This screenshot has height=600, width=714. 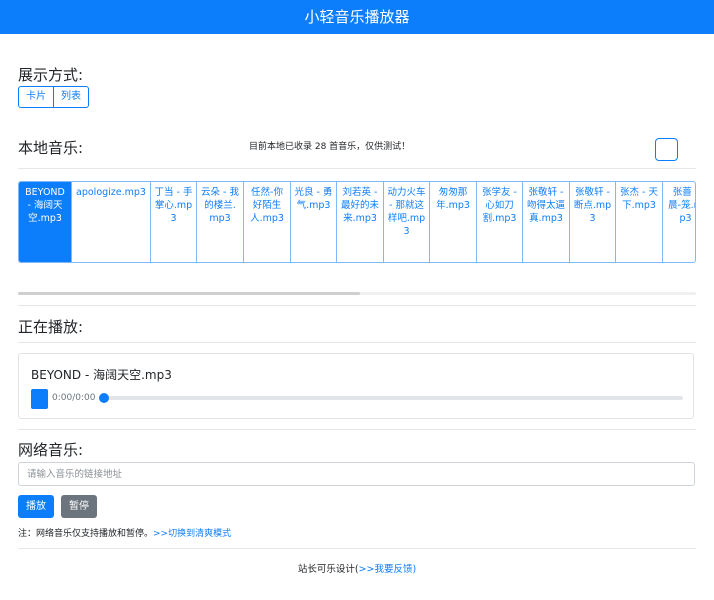 I want to click on switch-mode-link: >>切换到清爽模式, so click(x=192, y=534).